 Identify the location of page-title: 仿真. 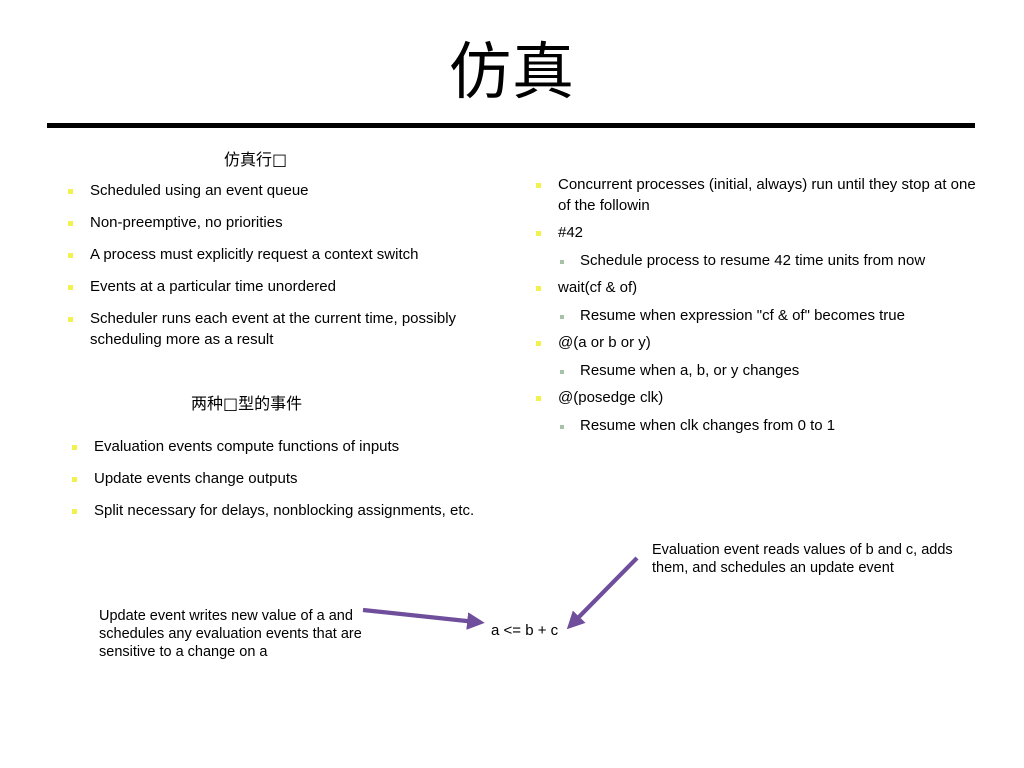
(511, 71).